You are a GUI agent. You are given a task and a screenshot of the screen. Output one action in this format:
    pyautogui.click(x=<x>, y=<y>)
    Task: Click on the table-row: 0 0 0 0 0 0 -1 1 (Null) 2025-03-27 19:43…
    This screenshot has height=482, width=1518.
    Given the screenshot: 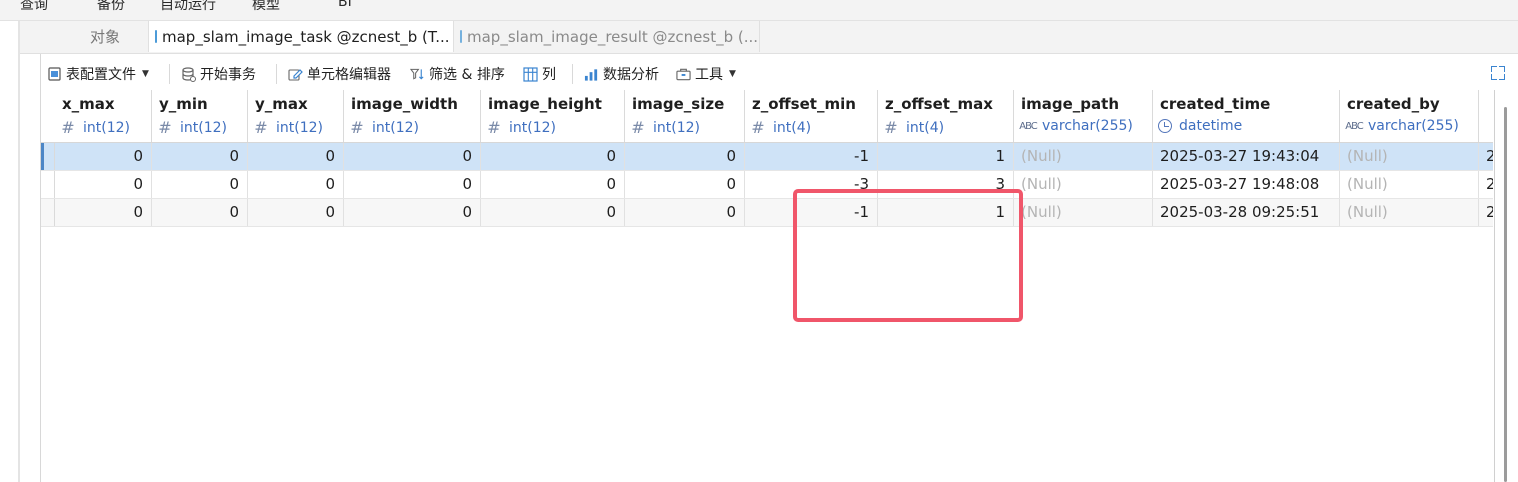 What is the action you would take?
    pyautogui.click(x=767, y=157)
    